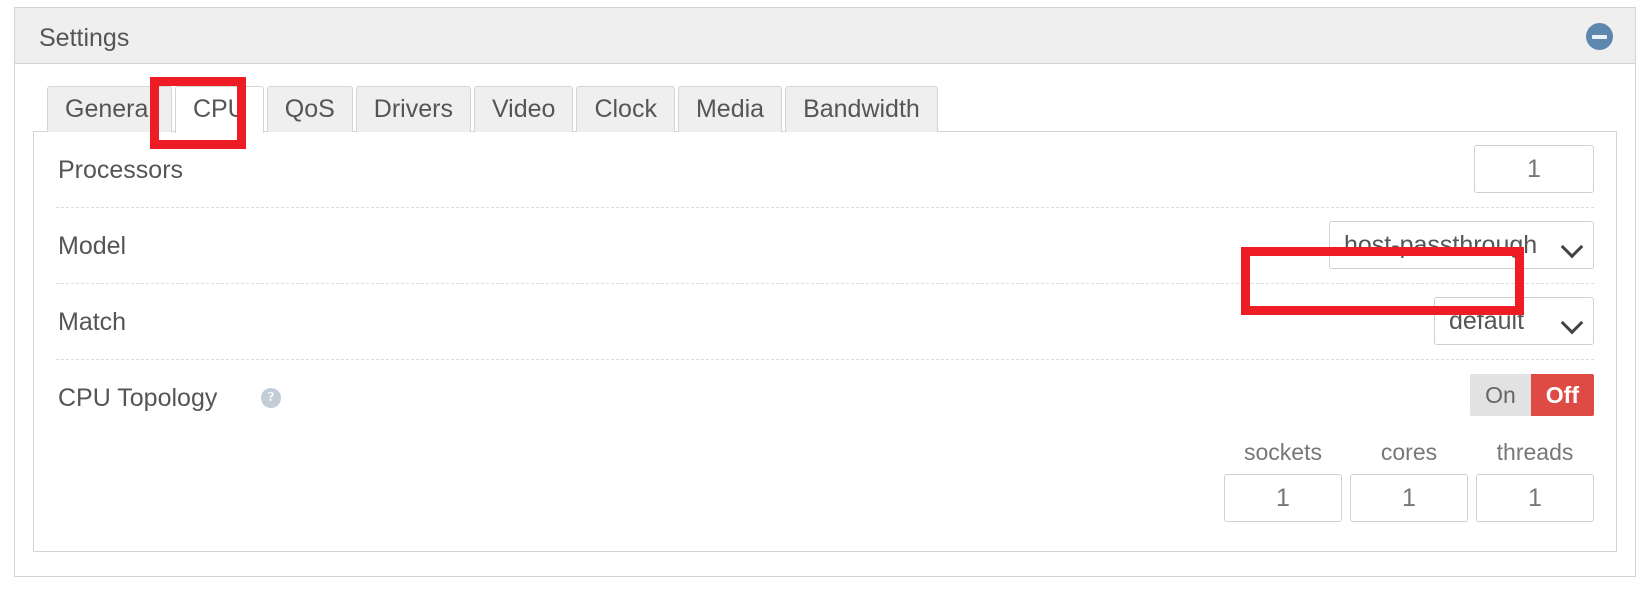  Describe the element at coordinates (1283, 452) in the screenshot. I see `sockets-header: sockets` at that location.